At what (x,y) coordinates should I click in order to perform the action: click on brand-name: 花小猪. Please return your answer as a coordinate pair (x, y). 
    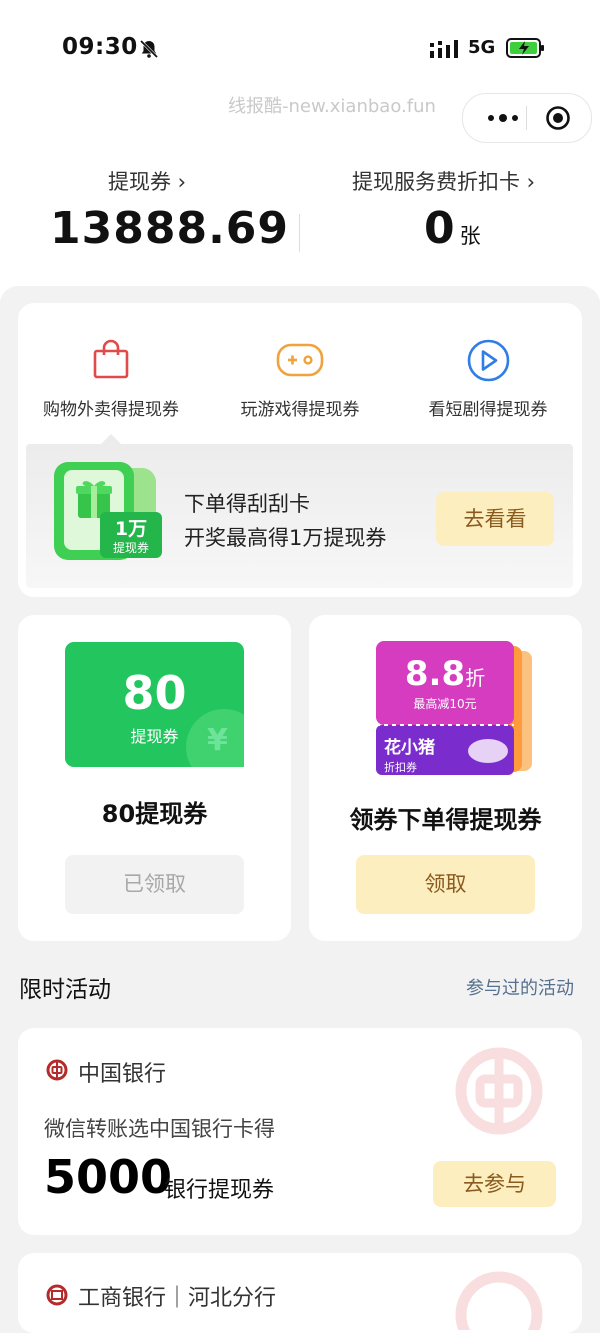
    Looking at the image, I should click on (409, 748).